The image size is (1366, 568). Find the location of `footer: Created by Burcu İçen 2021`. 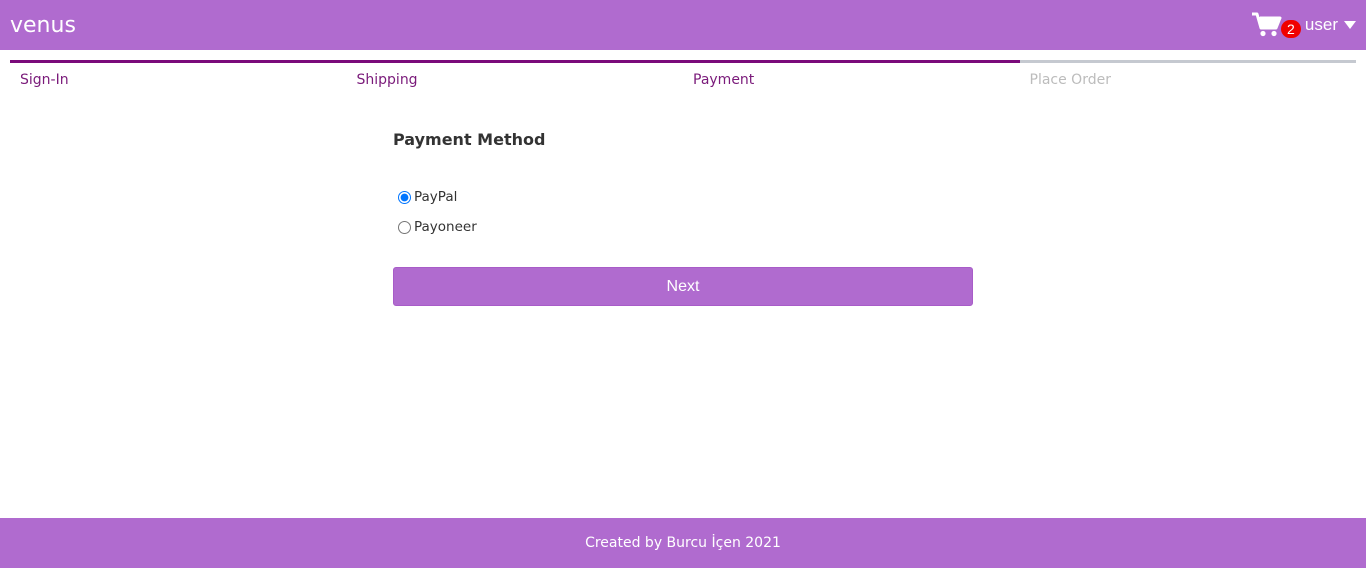

footer: Created by Burcu İçen 2021 is located at coordinates (683, 543).